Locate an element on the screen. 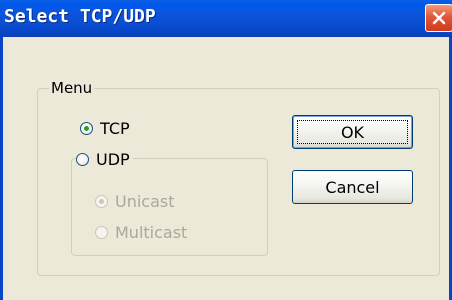 This screenshot has height=300, width=452. multicast-radio-label: Multicast is located at coordinates (151, 232).